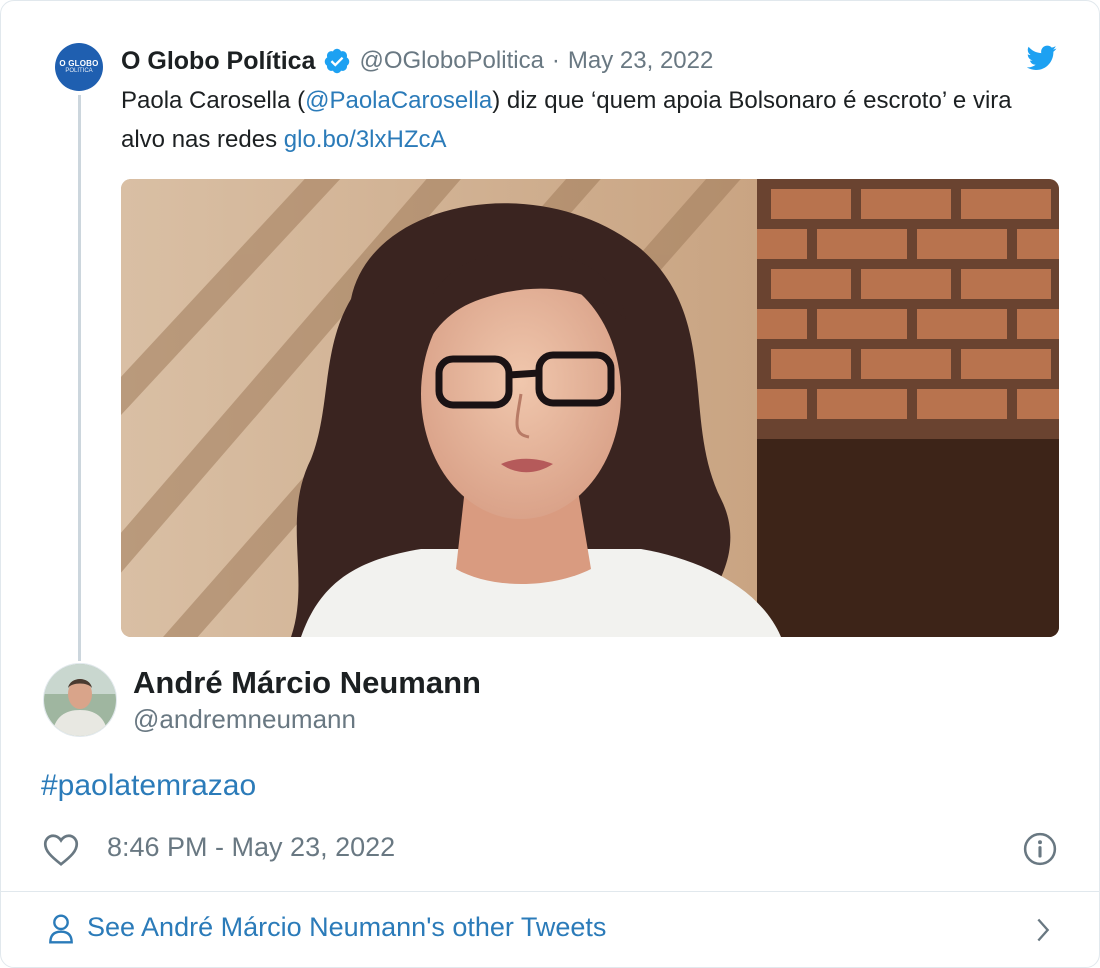 The image size is (1100, 968). I want to click on see-other-tweets-link: See André Márcio Neumann's other Tweets, so click(550, 929).